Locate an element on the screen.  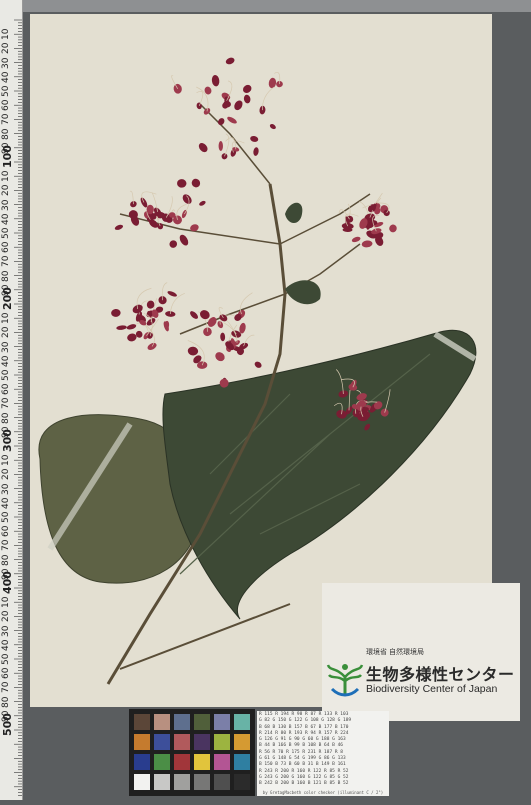
ruler-label: 100 is located at coordinates (7, 156).